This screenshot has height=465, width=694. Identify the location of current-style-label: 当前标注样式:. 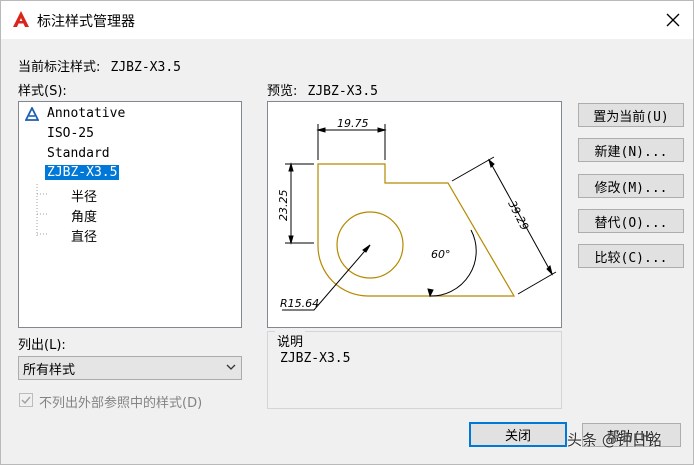
(59, 67).